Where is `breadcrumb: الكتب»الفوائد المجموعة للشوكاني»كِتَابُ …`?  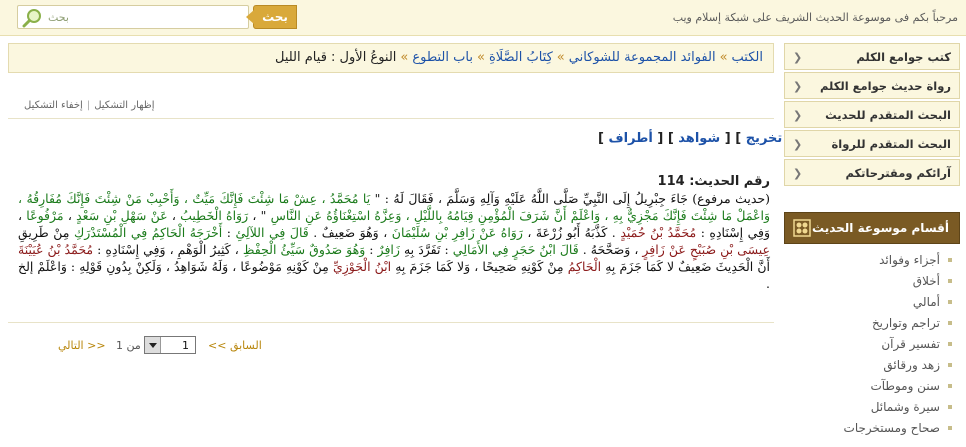
breadcrumb: الكتب»الفوائد المجموعة للشوكاني»كِتَابُ … is located at coordinates (391, 58).